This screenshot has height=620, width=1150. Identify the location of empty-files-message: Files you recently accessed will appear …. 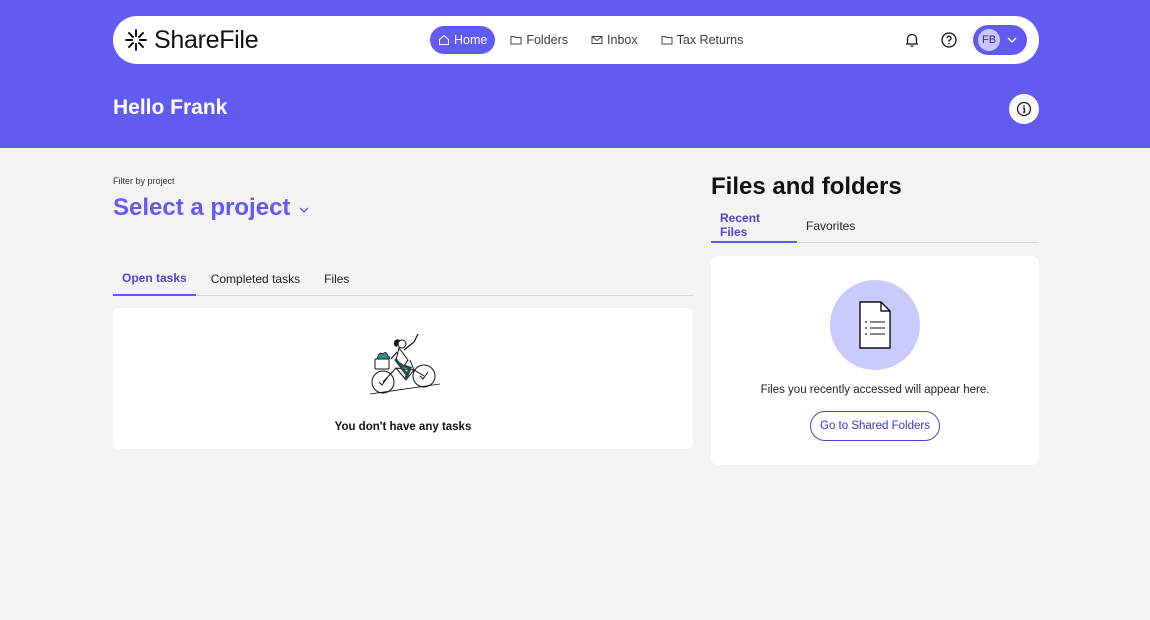
(875, 390).